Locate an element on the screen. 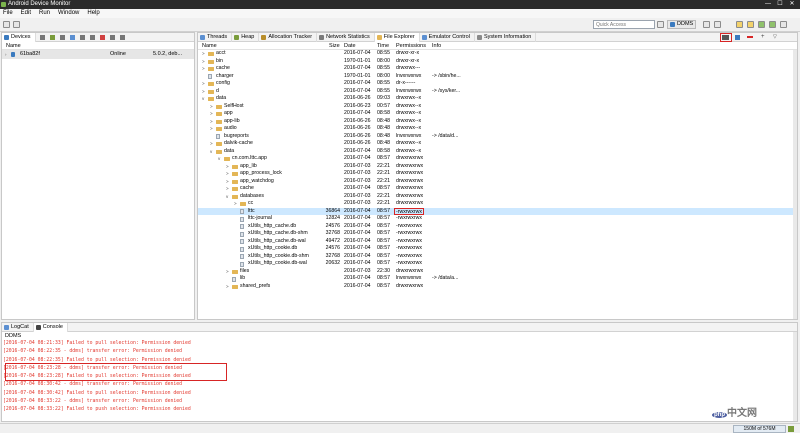 The width and height of the screenshot is (800, 433). table-row: v data 2016-06-26 09:03 drwxrwx--x is located at coordinates (497, 99).